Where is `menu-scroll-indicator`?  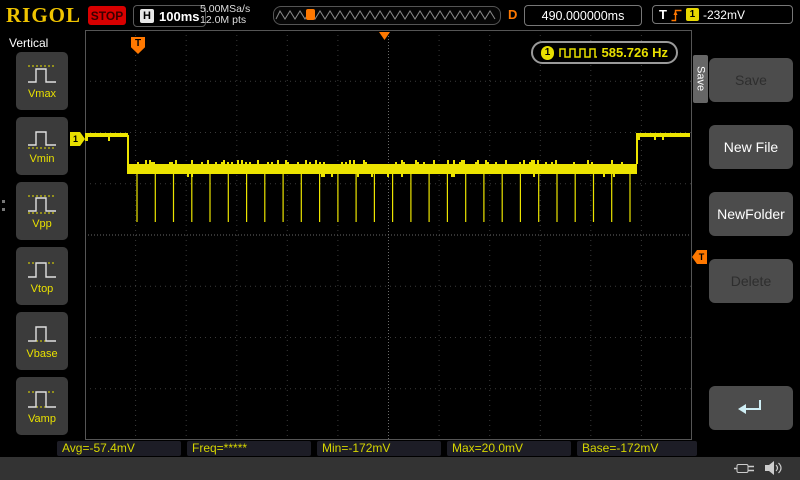 menu-scroll-indicator is located at coordinates (3, 205).